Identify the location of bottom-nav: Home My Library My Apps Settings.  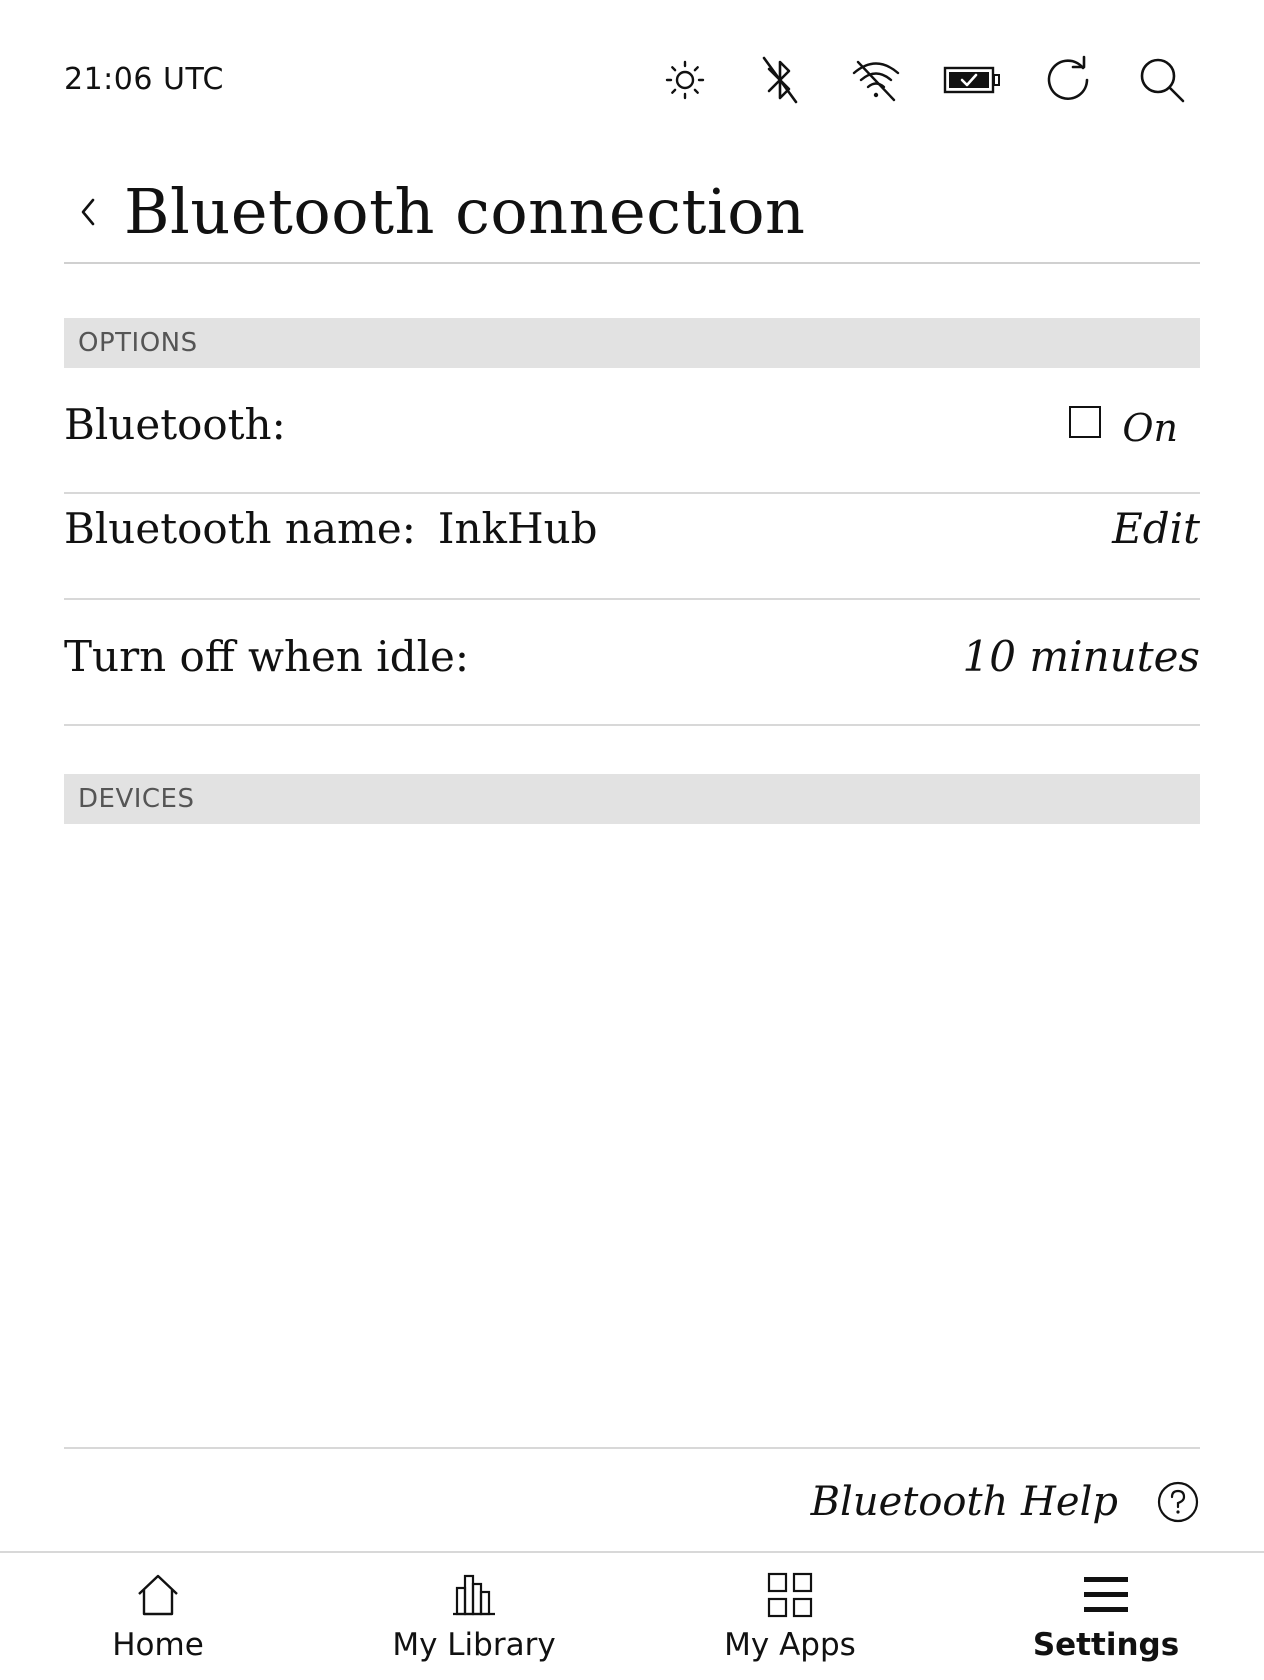
(632, 1615).